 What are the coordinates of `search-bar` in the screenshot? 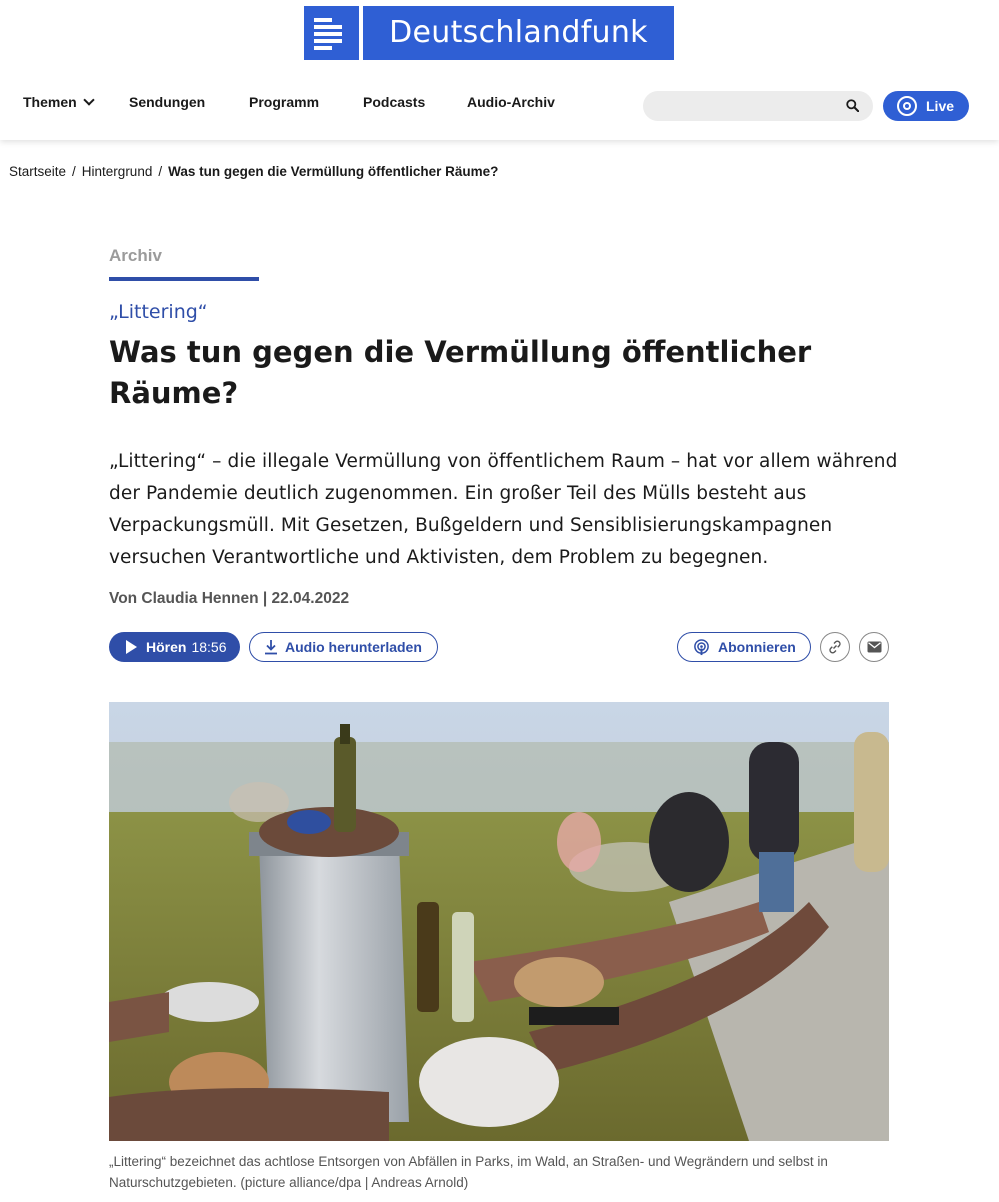 It's located at (758, 106).